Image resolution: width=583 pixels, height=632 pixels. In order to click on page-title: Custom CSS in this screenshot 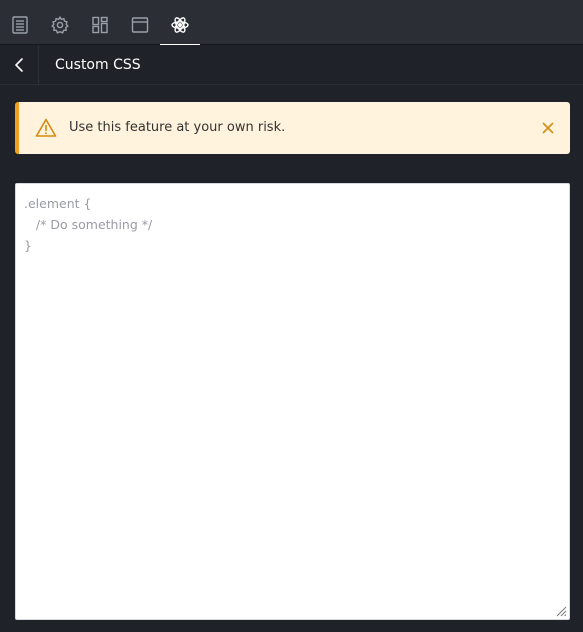, I will do `click(98, 65)`.